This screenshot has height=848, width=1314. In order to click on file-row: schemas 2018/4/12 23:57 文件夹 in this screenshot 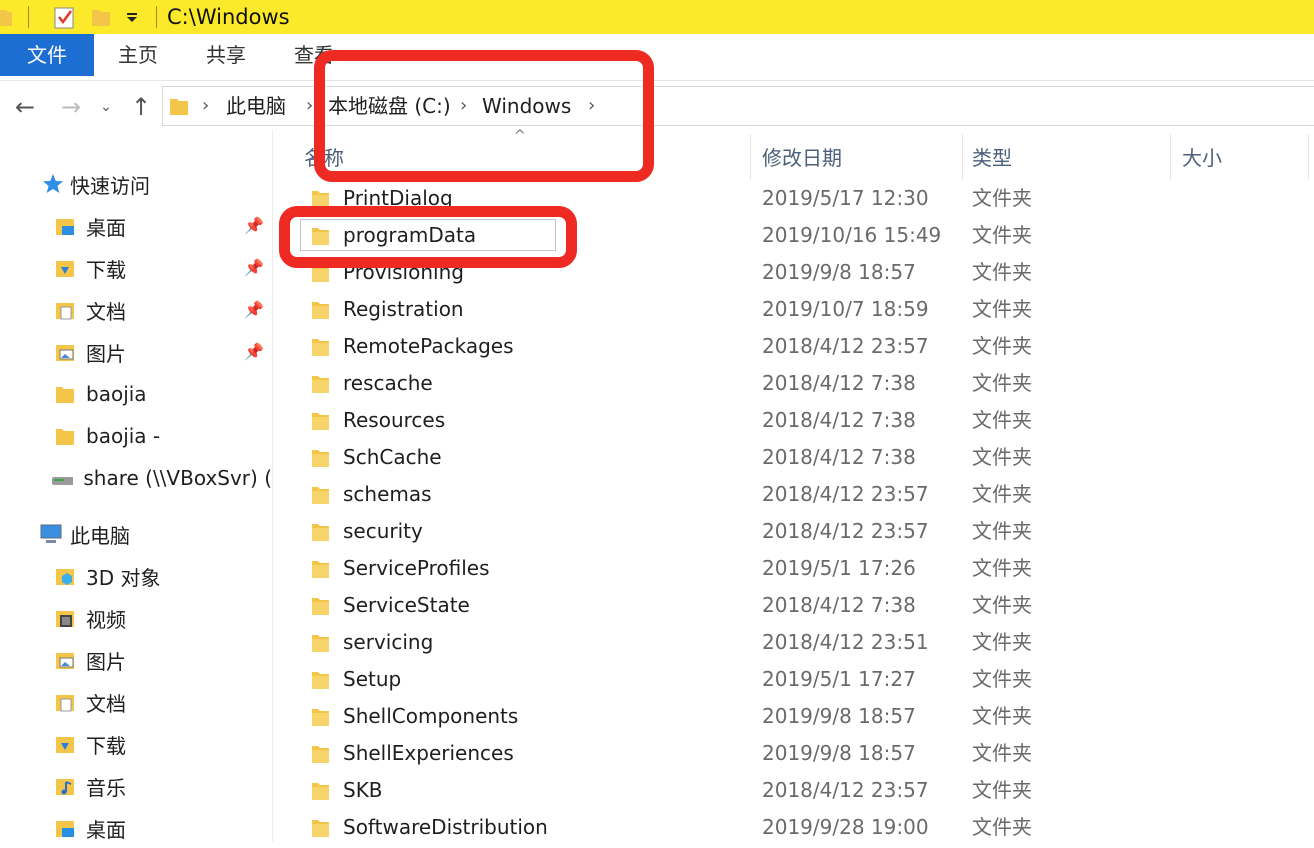, I will do `click(805, 494)`.